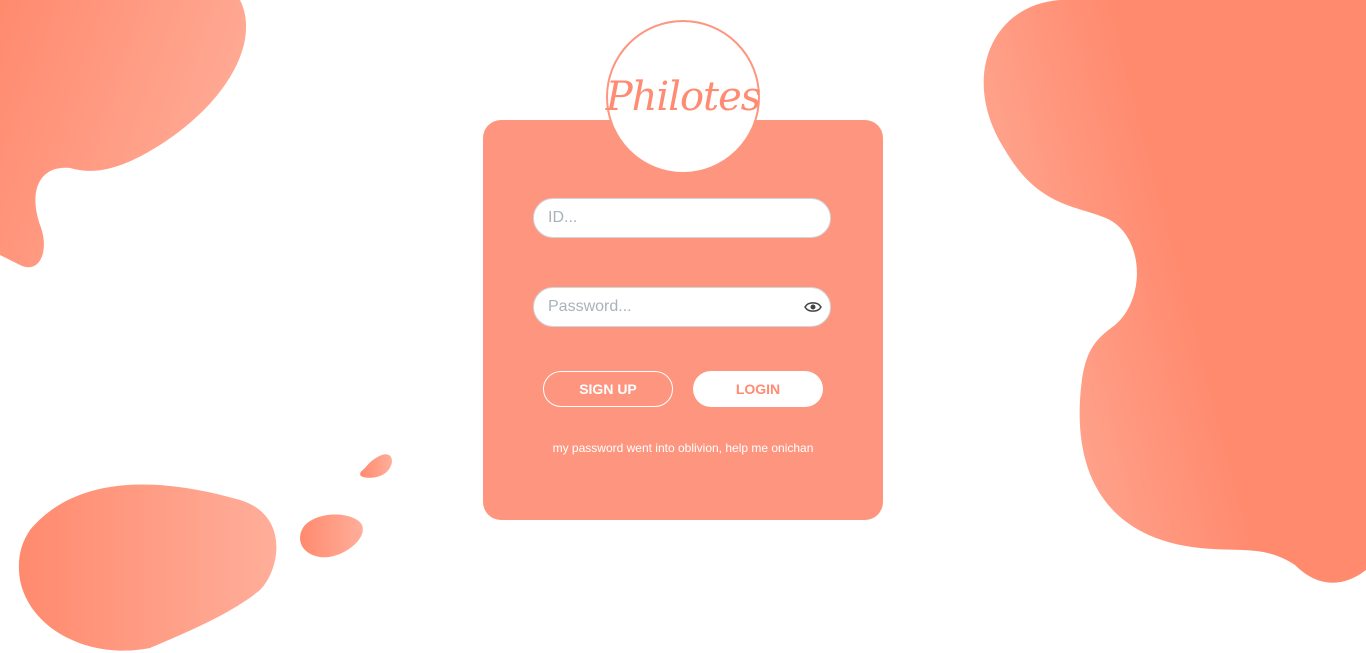 The width and height of the screenshot is (1366, 653). I want to click on blob-tiny, so click(376, 466).